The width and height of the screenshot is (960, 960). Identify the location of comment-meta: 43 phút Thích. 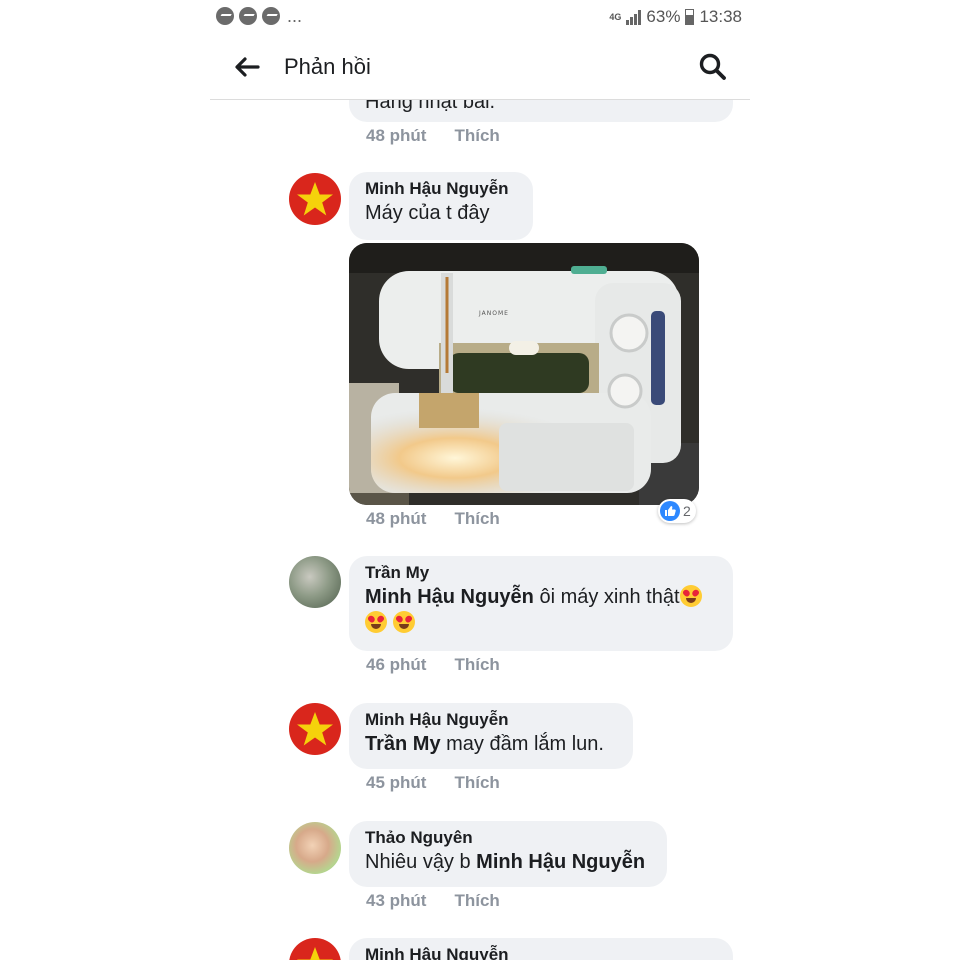
(433, 901).